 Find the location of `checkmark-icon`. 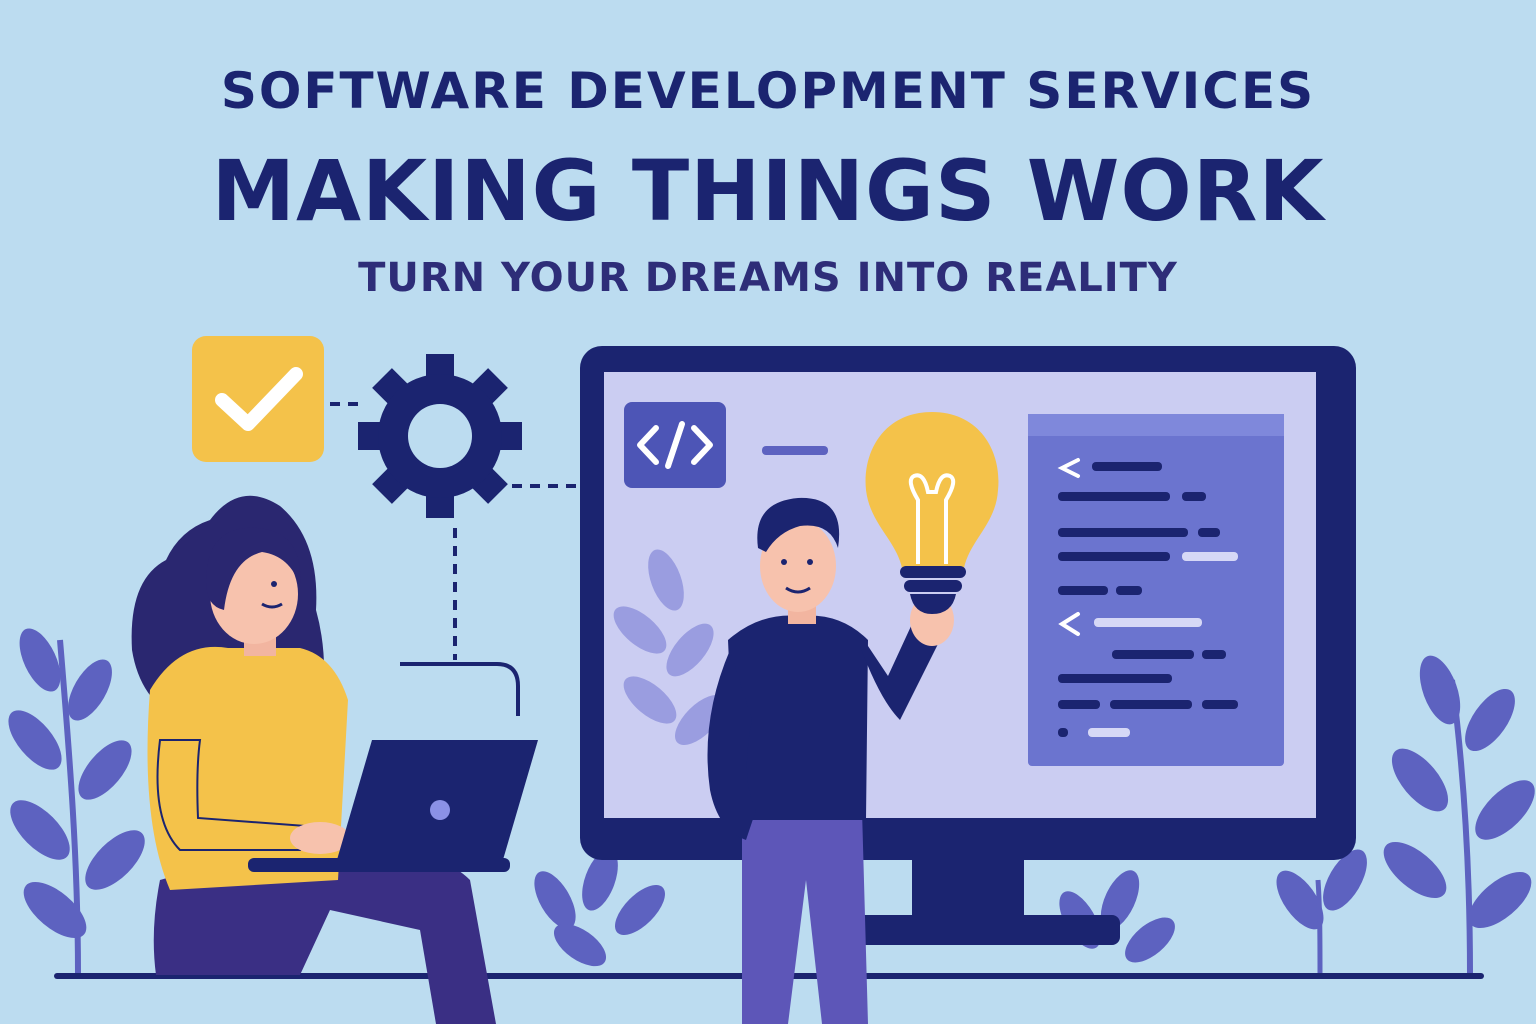

checkmark-icon is located at coordinates (258, 399).